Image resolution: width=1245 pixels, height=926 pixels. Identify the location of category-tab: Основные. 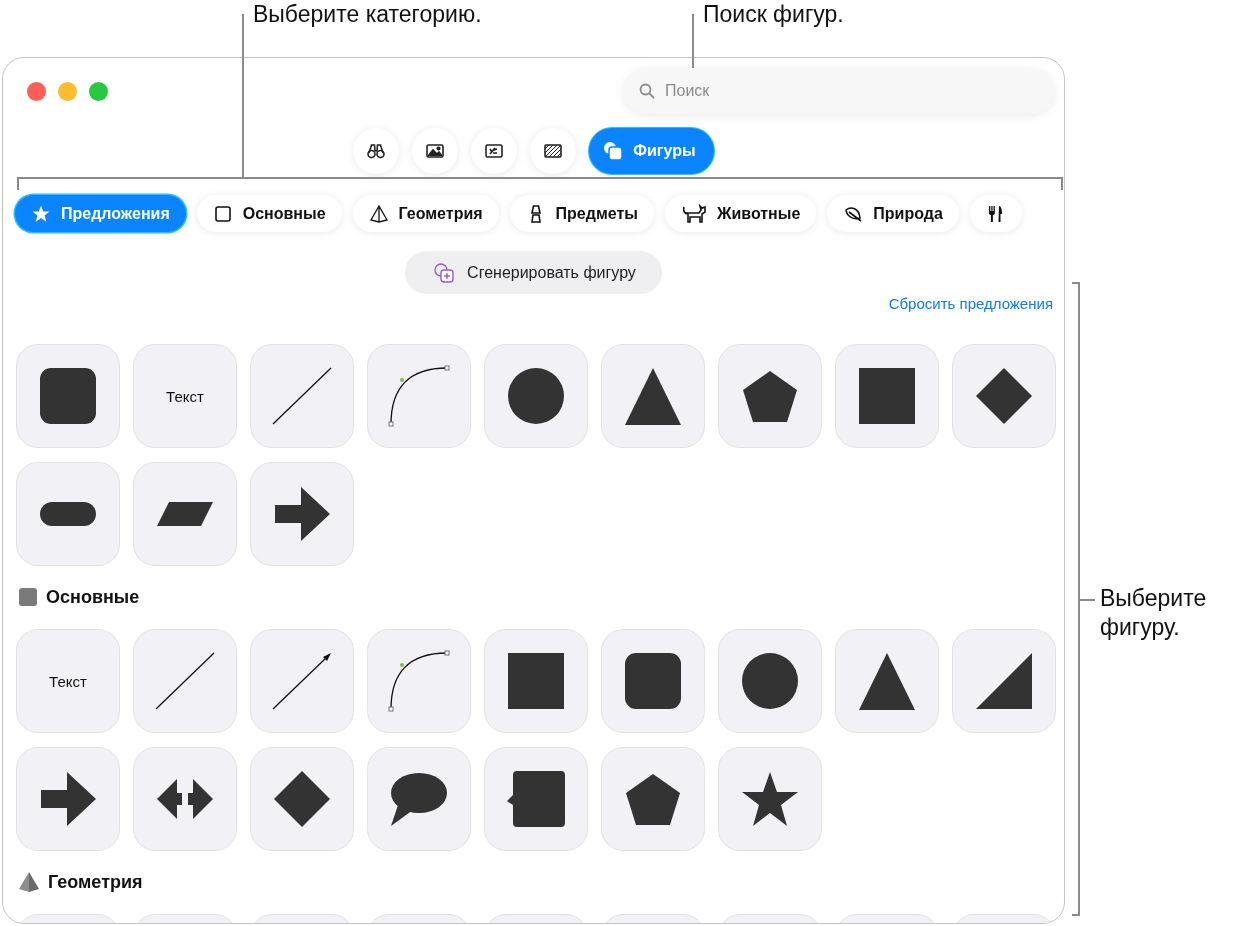
(269, 213).